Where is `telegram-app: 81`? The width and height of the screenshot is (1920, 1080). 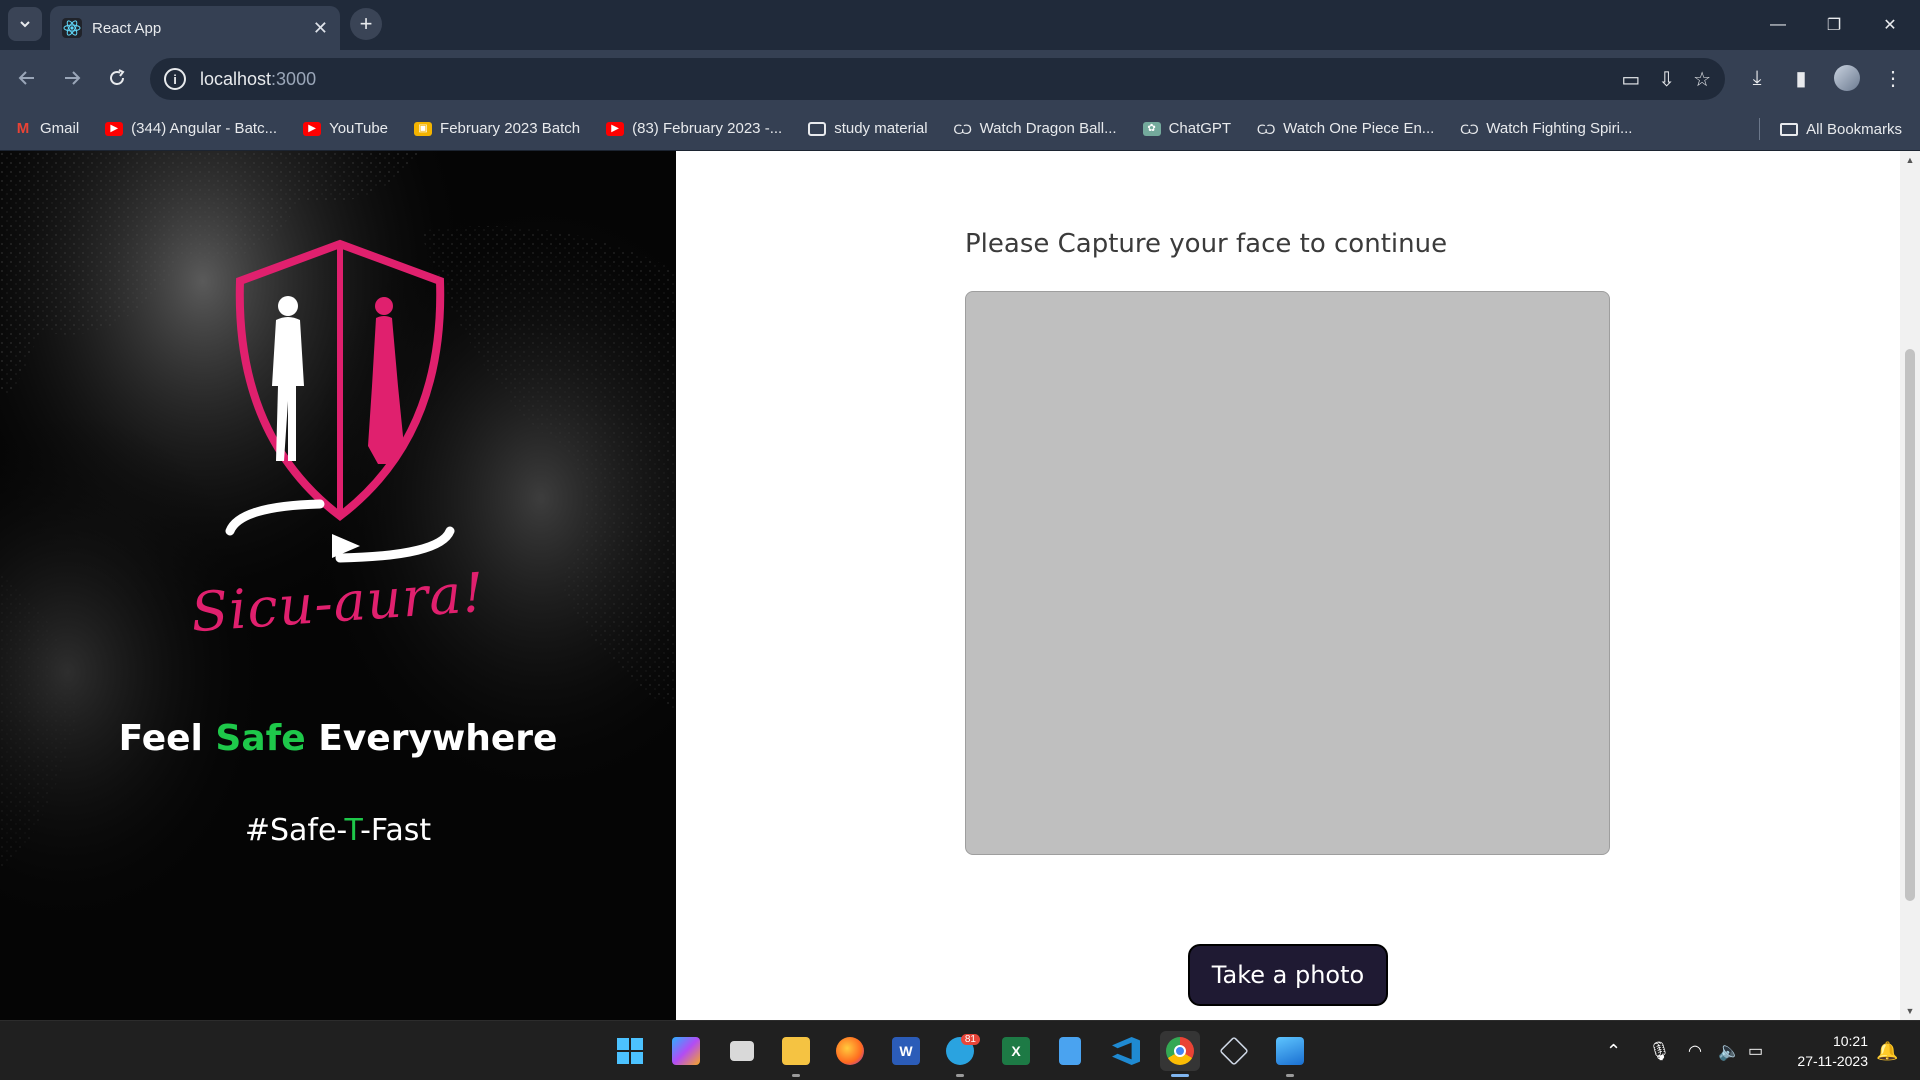 telegram-app: 81 is located at coordinates (960, 1054).